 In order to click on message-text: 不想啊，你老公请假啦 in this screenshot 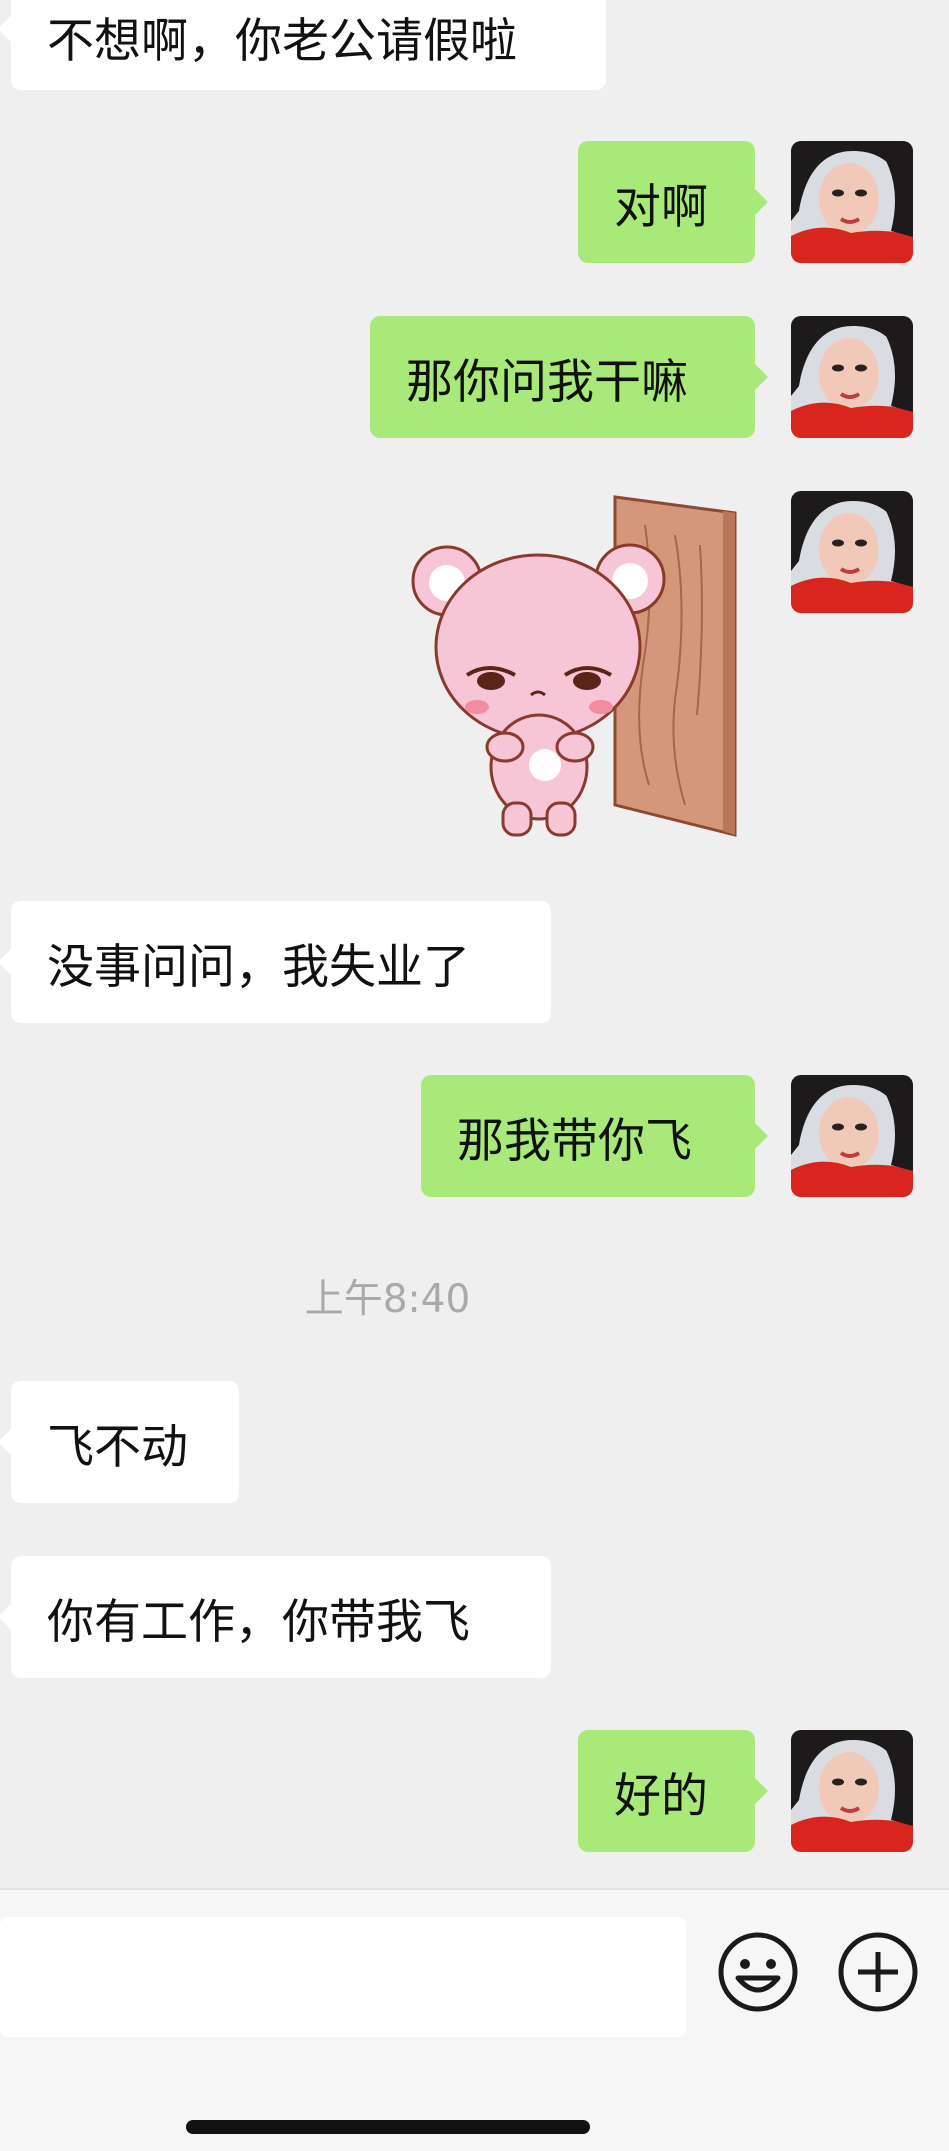, I will do `click(282, 41)`.